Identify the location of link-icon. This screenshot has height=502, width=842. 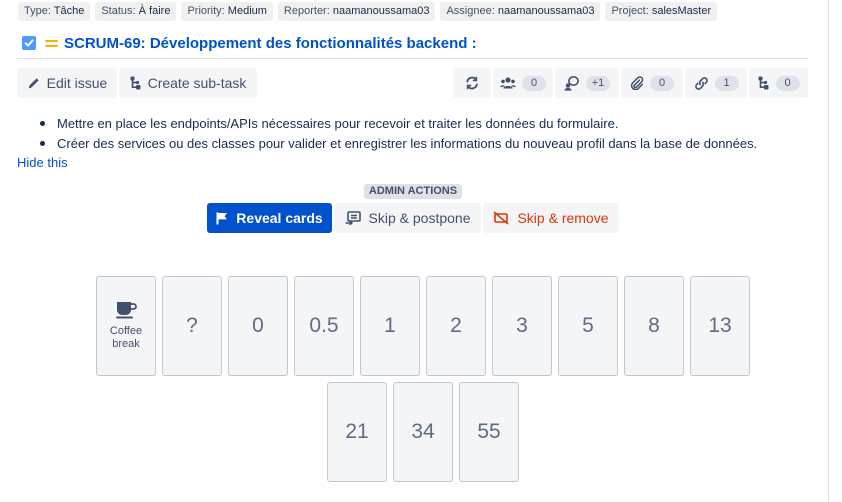
(701, 83).